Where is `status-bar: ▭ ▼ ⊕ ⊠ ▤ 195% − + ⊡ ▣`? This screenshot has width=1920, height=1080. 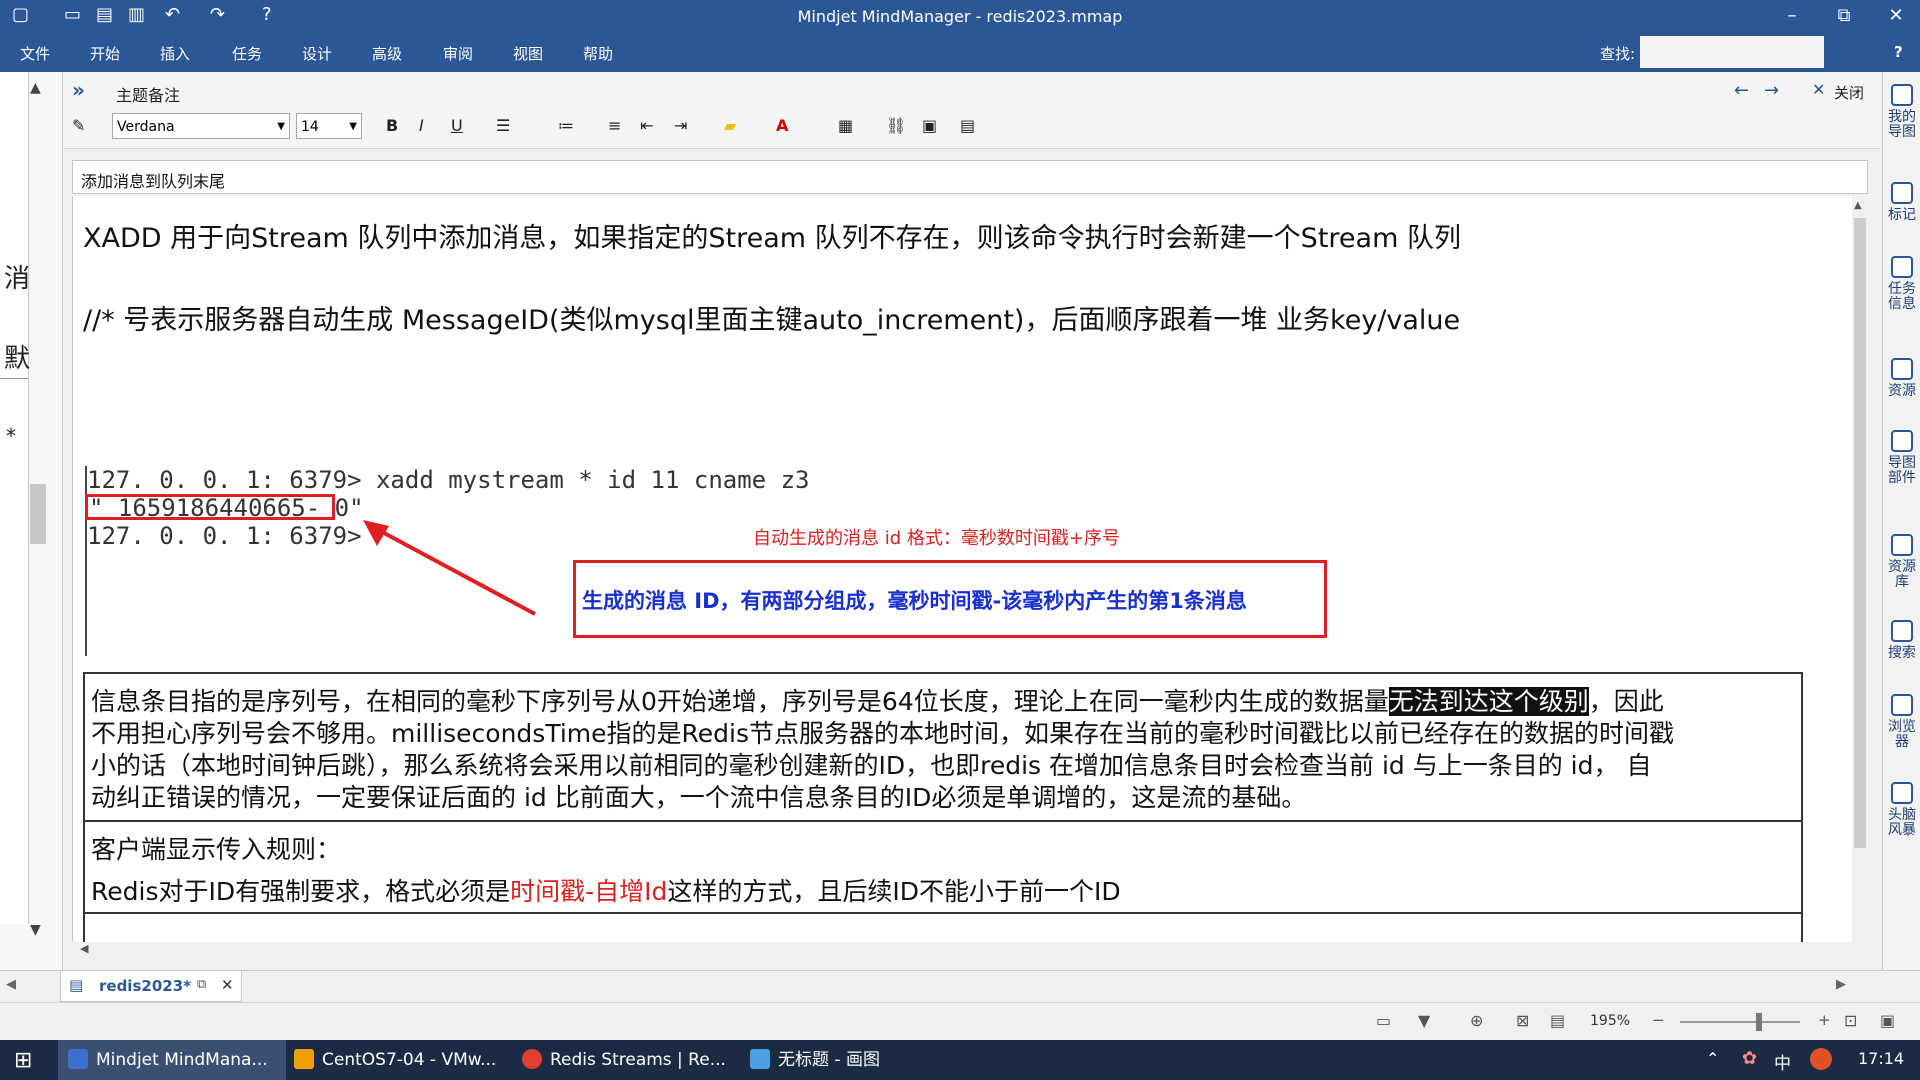
status-bar: ▭ ▼ ⊕ ⊠ ▤ 195% − + ⊡ ▣ is located at coordinates (960, 1021).